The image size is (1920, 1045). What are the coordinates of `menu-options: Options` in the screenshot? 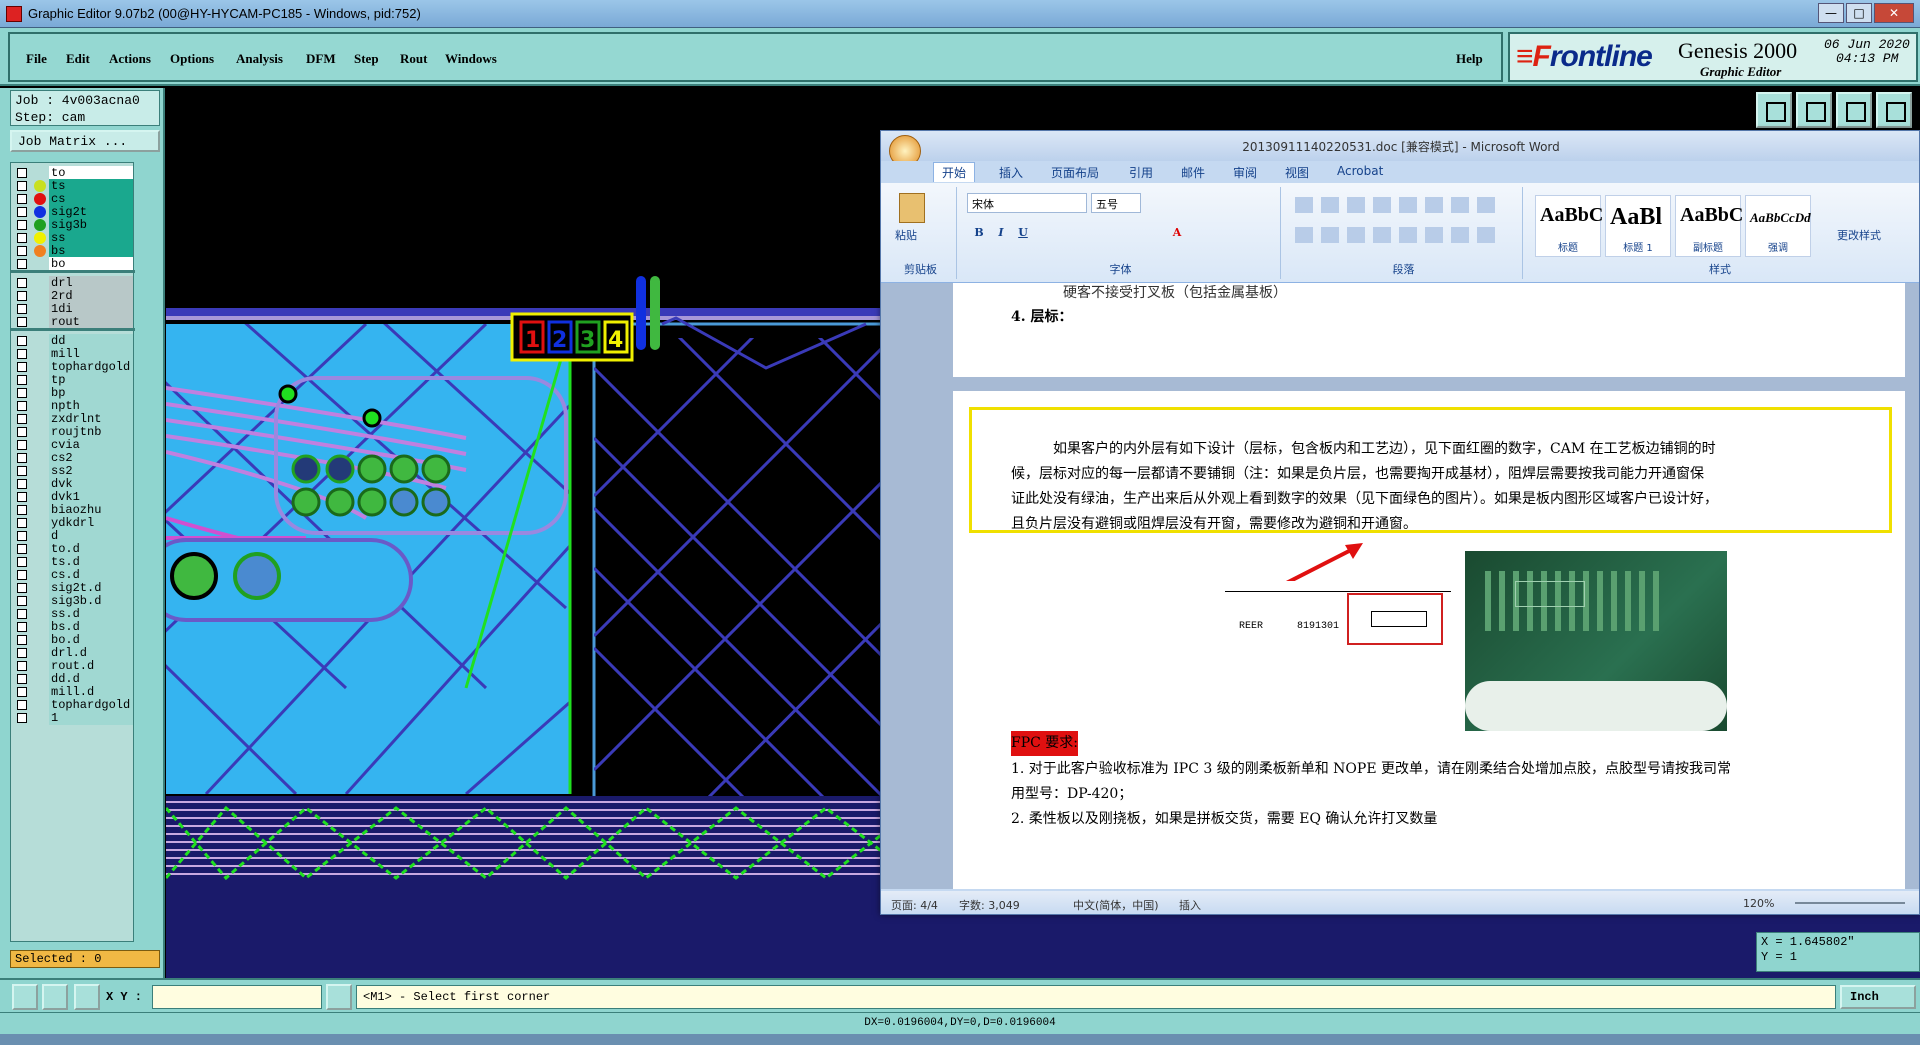 It's located at (192, 59).